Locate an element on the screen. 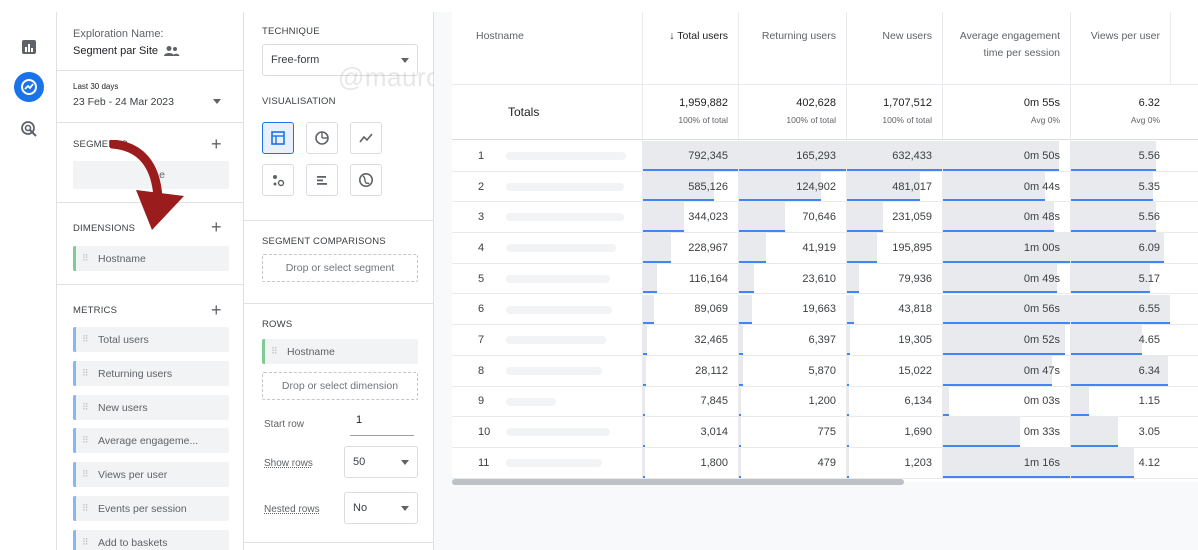  cell-value: 6,397 is located at coordinates (822, 340).